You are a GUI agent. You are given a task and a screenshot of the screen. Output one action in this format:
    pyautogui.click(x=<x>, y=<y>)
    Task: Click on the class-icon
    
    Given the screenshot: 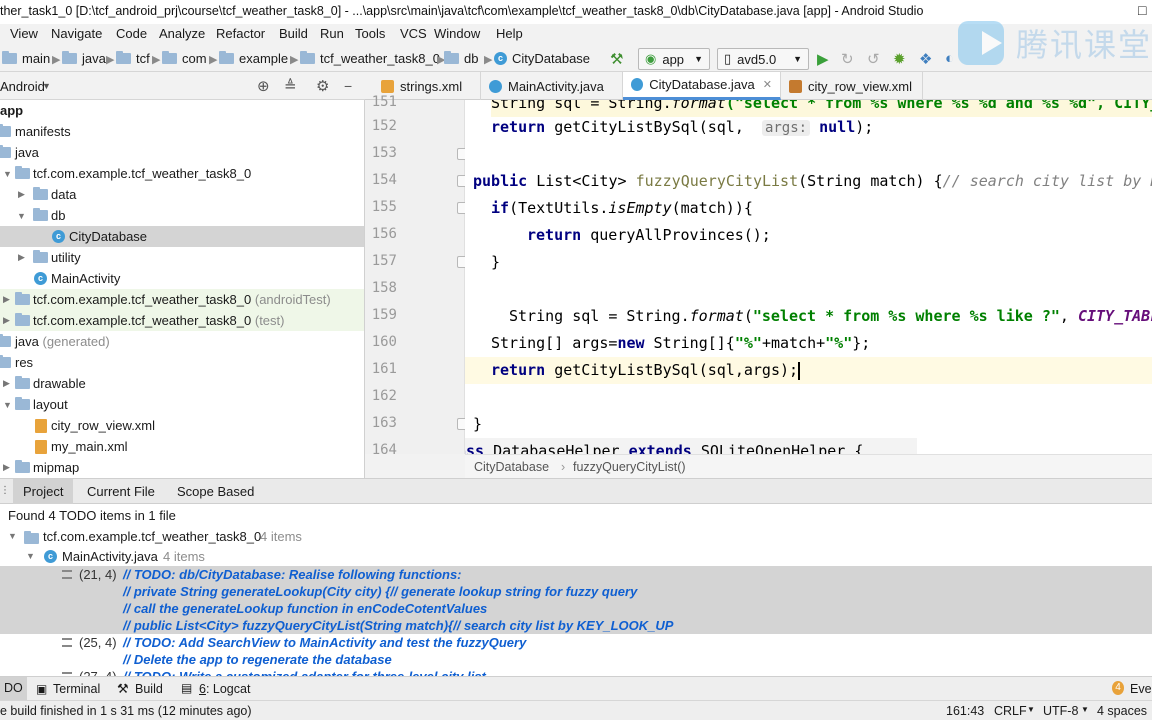 What is the action you would take?
    pyautogui.click(x=637, y=84)
    